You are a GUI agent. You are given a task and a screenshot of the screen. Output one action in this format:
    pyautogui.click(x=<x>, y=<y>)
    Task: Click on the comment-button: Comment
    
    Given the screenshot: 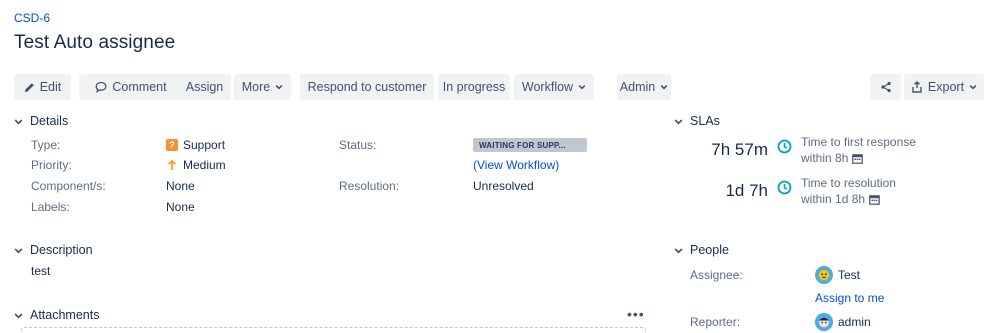 What is the action you would take?
    pyautogui.click(x=131, y=87)
    